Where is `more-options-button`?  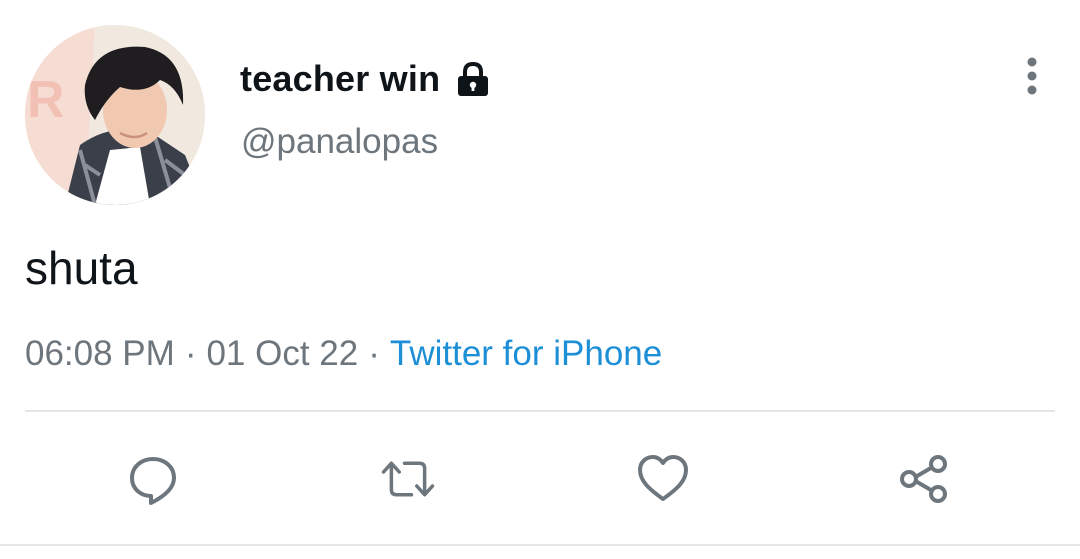
more-options-button is located at coordinates (1032, 77).